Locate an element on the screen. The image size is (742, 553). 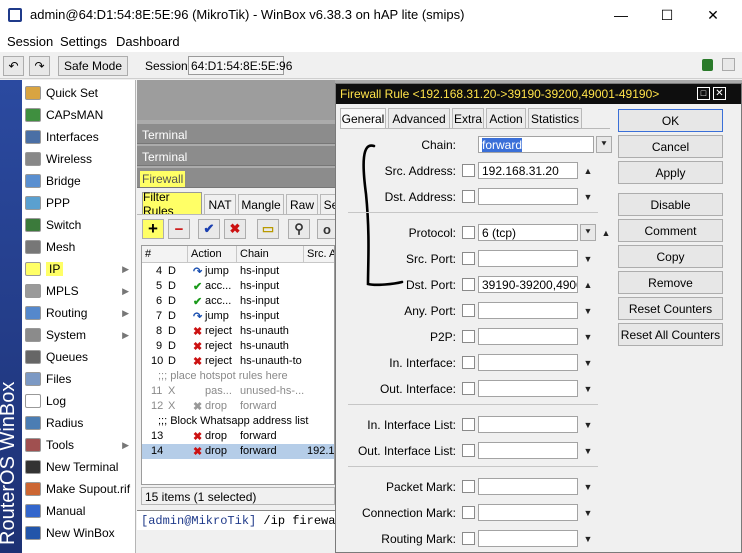
connection-mark-field is located at coordinates (528, 512).